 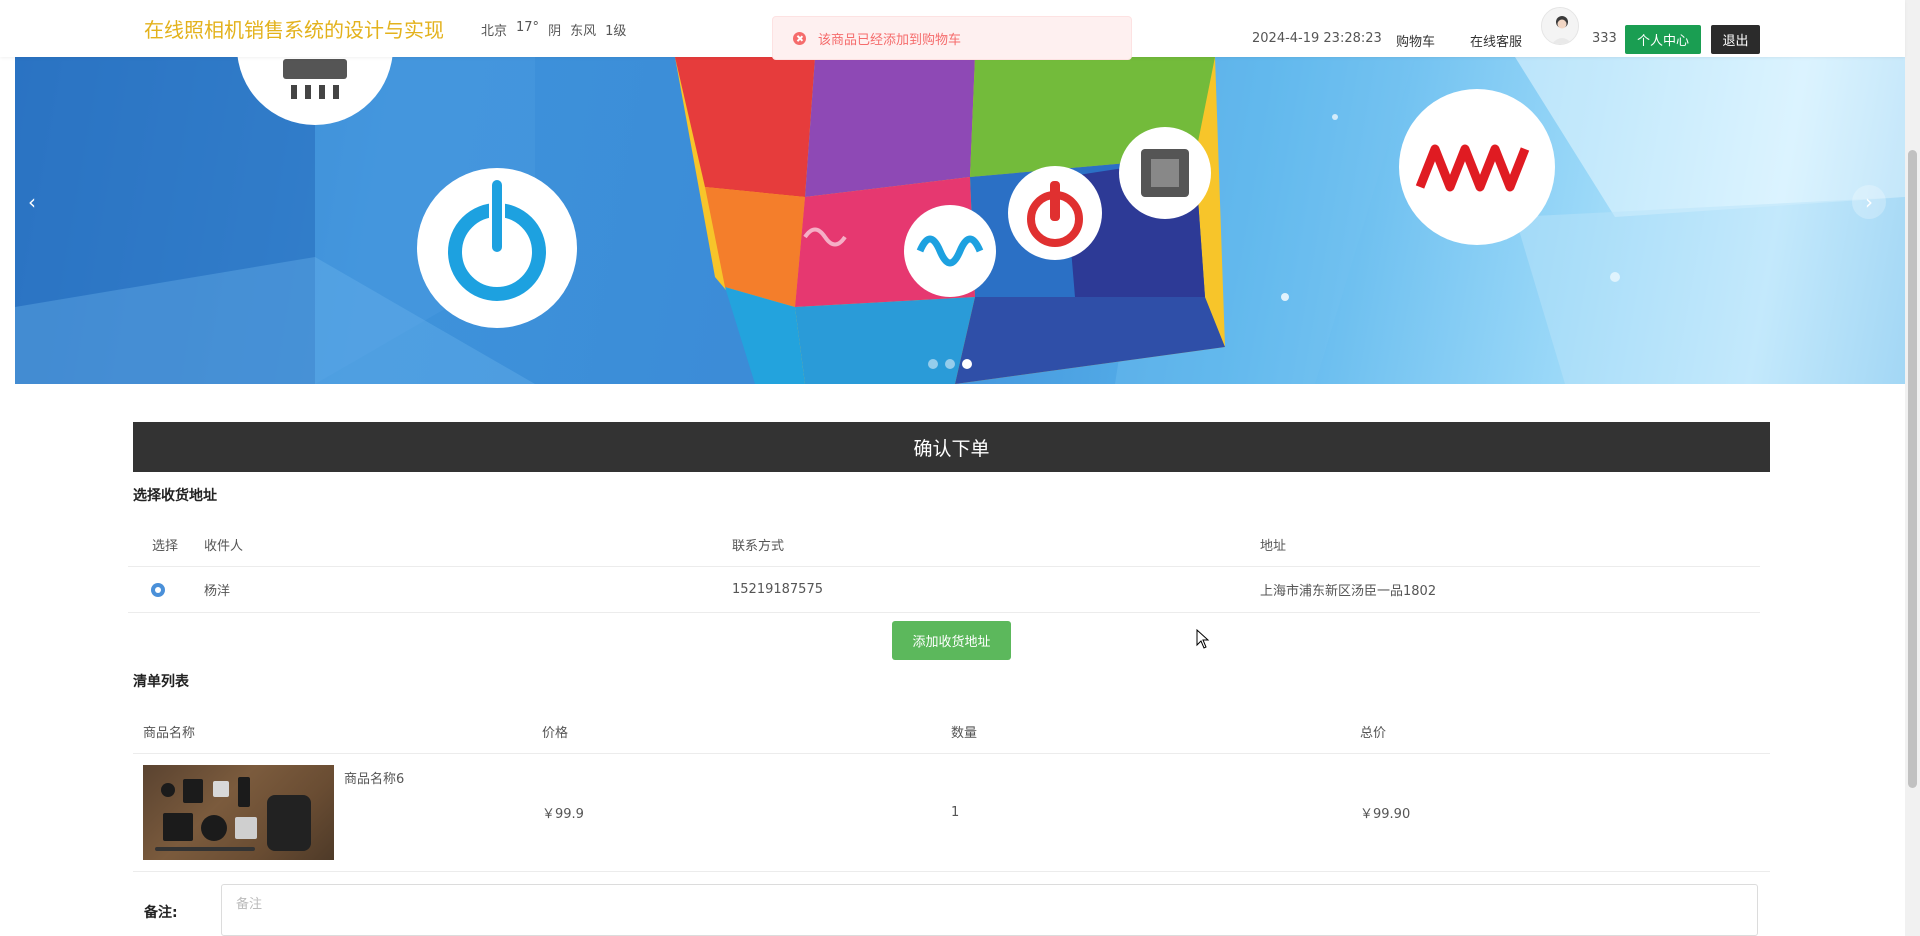 I want to click on order-title: 确认下单, so click(x=951, y=448).